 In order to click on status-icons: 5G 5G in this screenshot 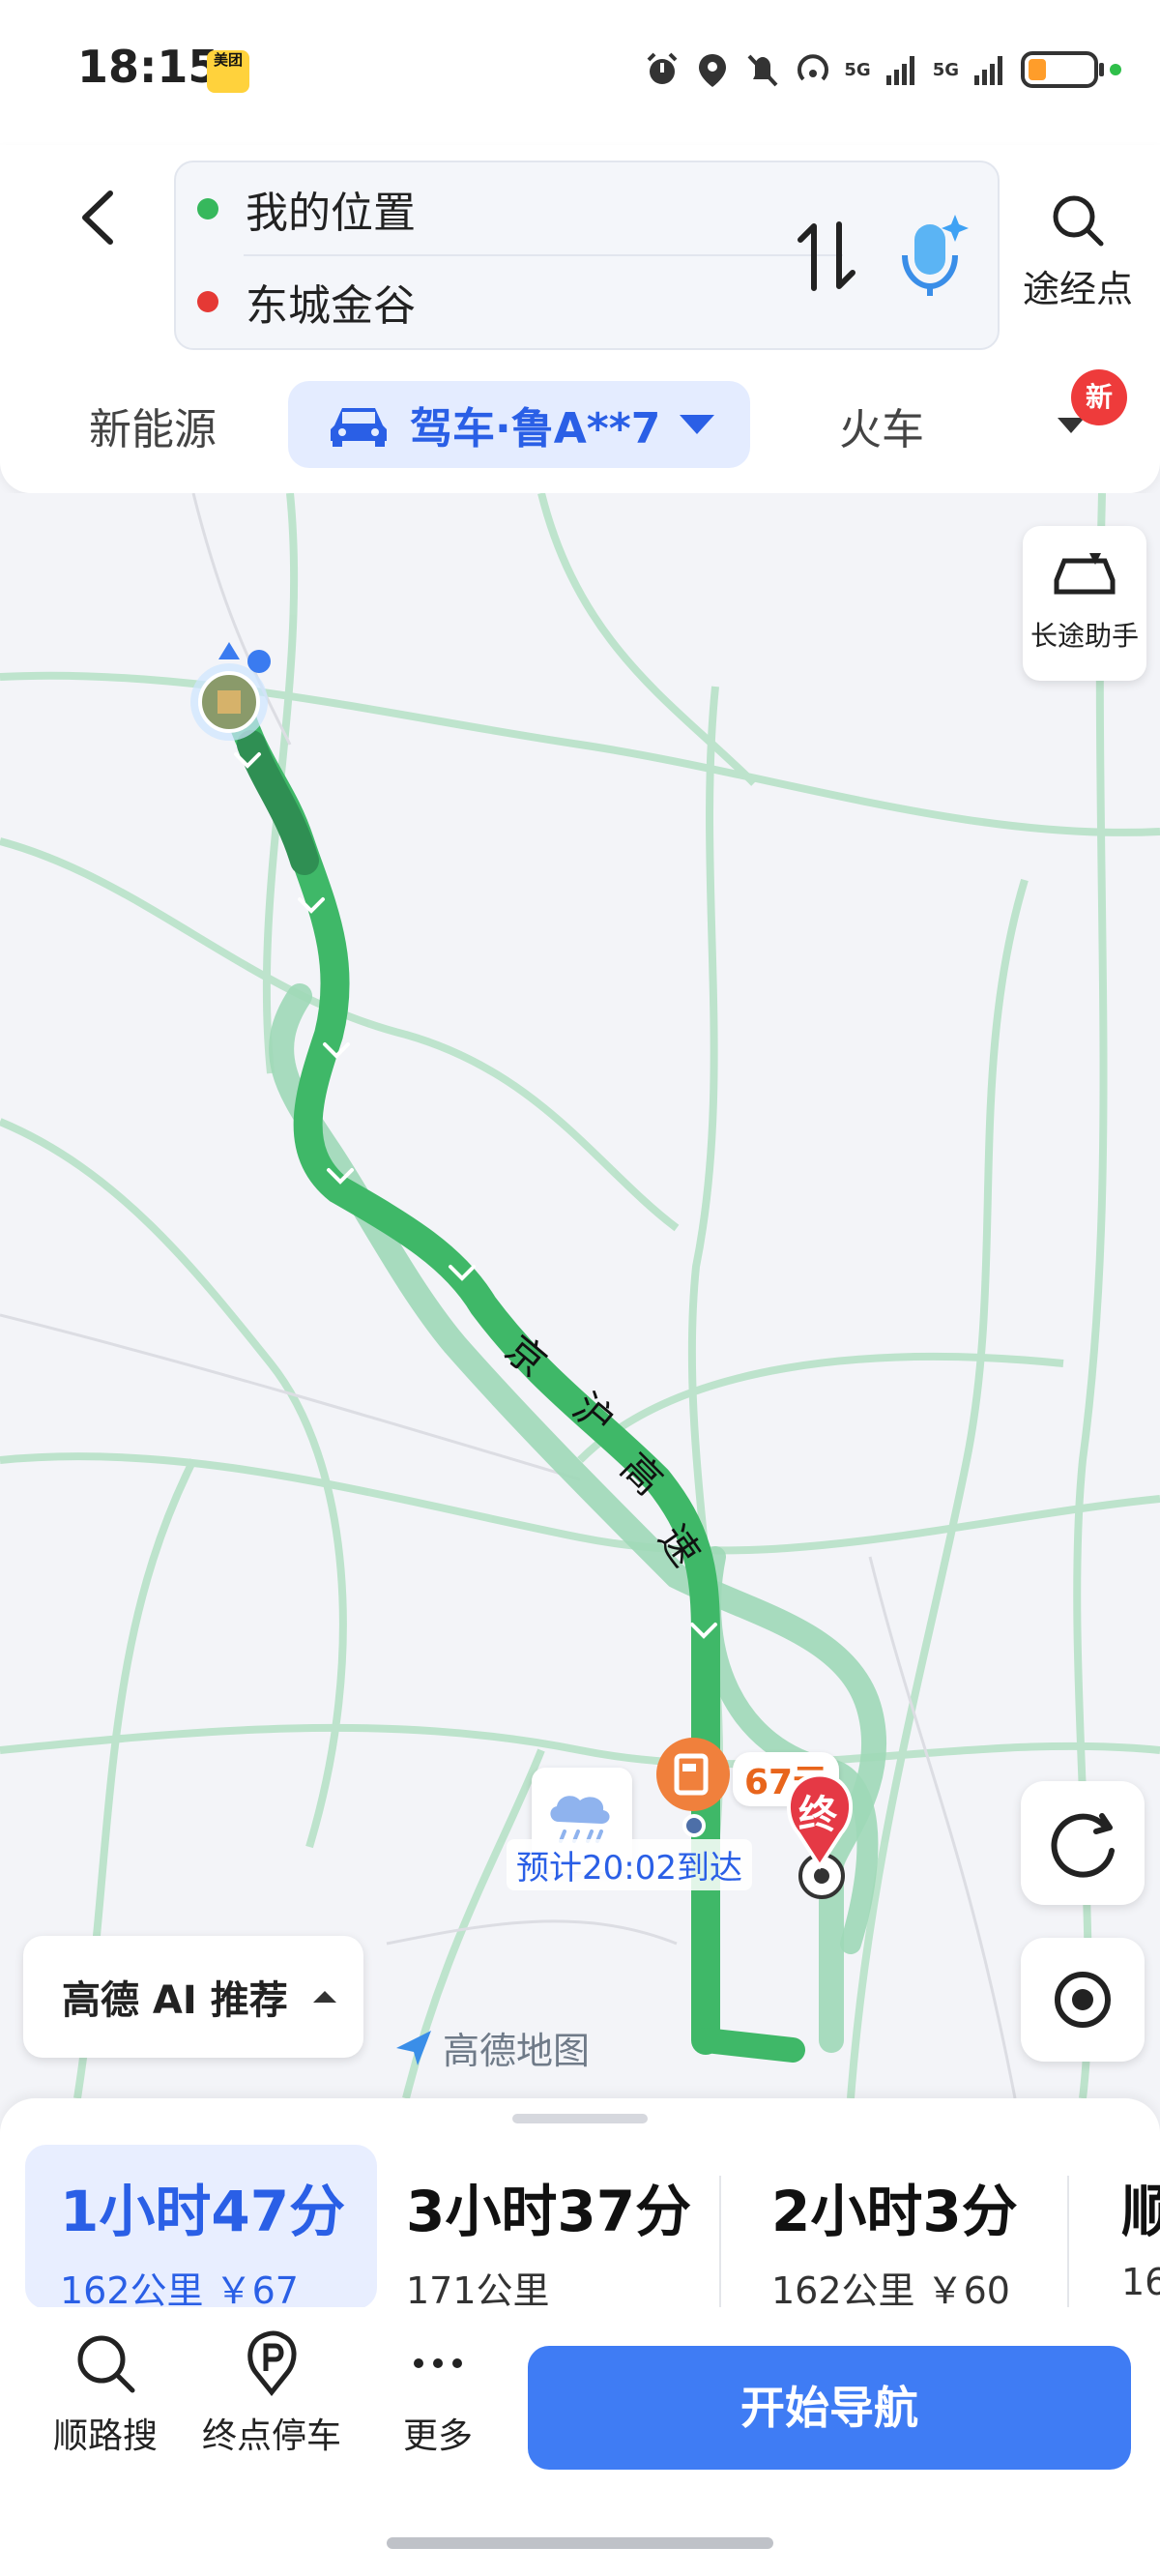, I will do `click(882, 70)`.